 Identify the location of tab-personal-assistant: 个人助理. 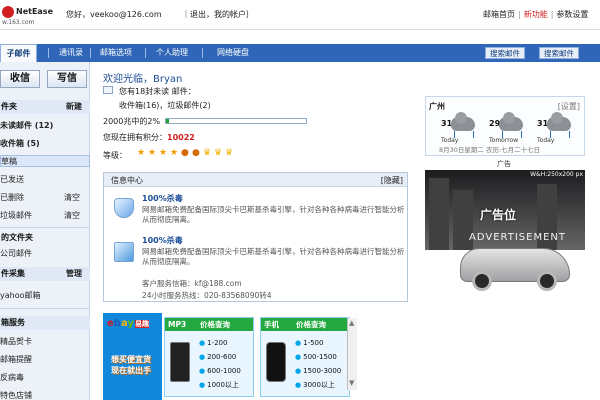
(172, 53).